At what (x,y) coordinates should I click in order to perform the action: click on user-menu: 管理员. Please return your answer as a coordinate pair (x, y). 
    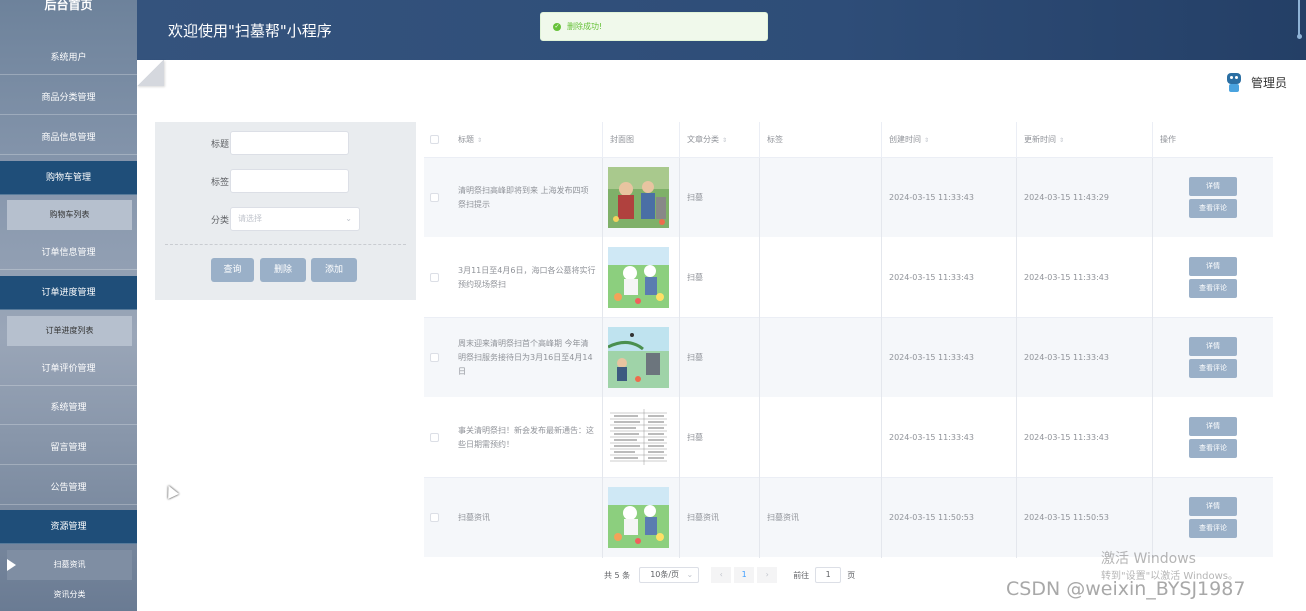
    Looking at the image, I should click on (1256, 82).